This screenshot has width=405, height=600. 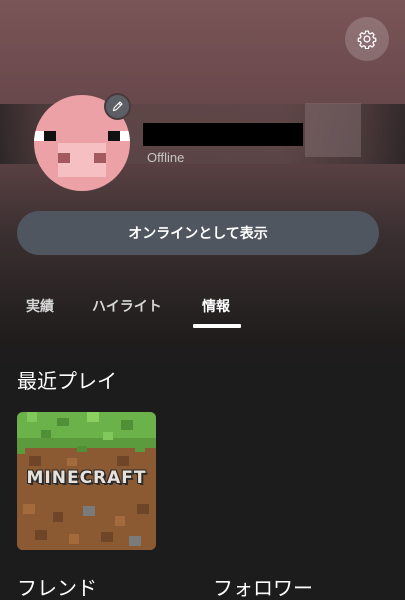 What do you see at coordinates (57, 586) in the screenshot?
I see `friends-heading: フレンド` at bounding box center [57, 586].